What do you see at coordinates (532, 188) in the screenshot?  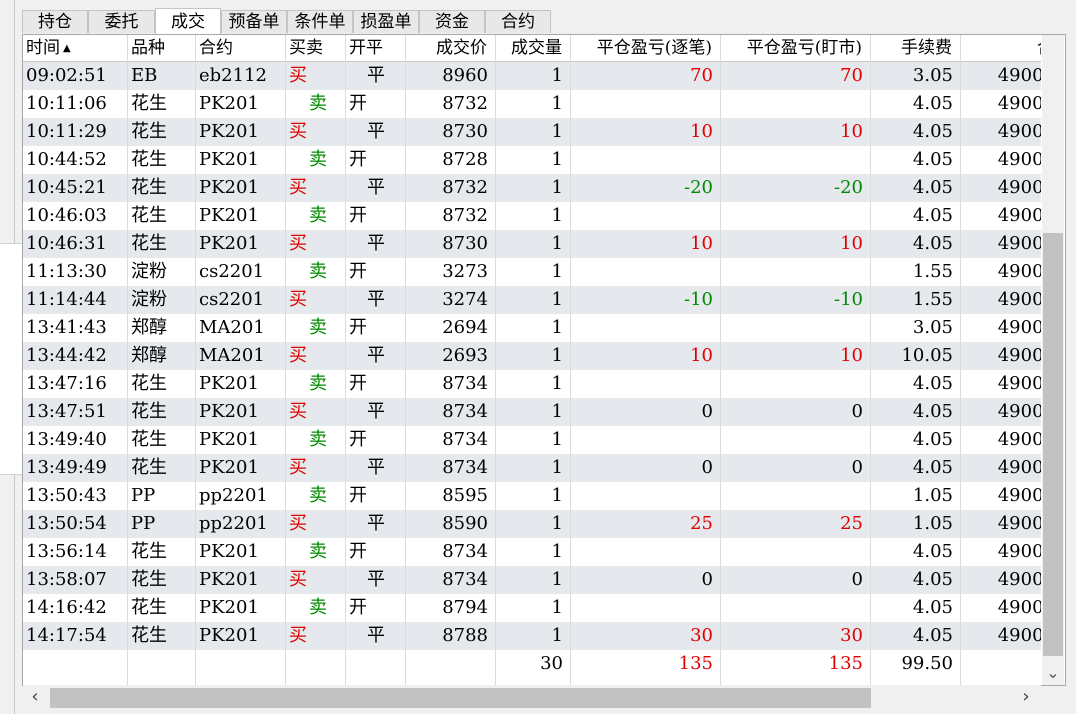 I see `table-row: 10:45:21 花生 PK201 买 平 8732 1 -20 -20 4.05 49002` at bounding box center [532, 188].